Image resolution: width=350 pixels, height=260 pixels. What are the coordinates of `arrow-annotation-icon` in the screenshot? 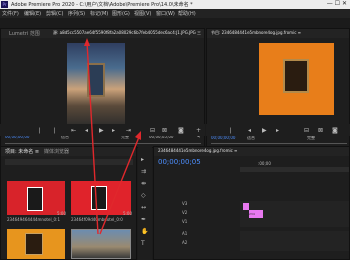 It's located at (112, 136).